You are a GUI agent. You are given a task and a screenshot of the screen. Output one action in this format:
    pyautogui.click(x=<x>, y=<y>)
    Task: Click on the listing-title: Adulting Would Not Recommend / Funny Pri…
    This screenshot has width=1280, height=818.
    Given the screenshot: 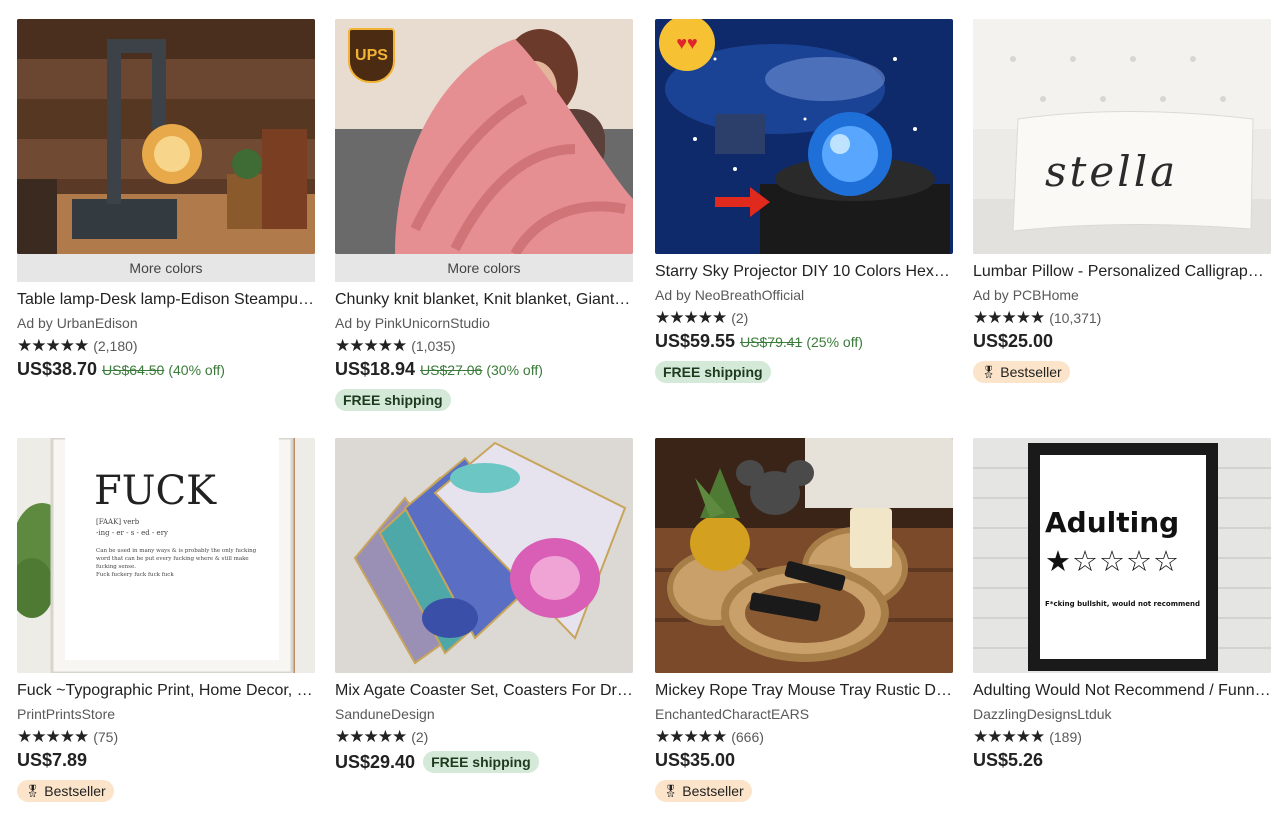 What is the action you would take?
    pyautogui.click(x=1122, y=691)
    